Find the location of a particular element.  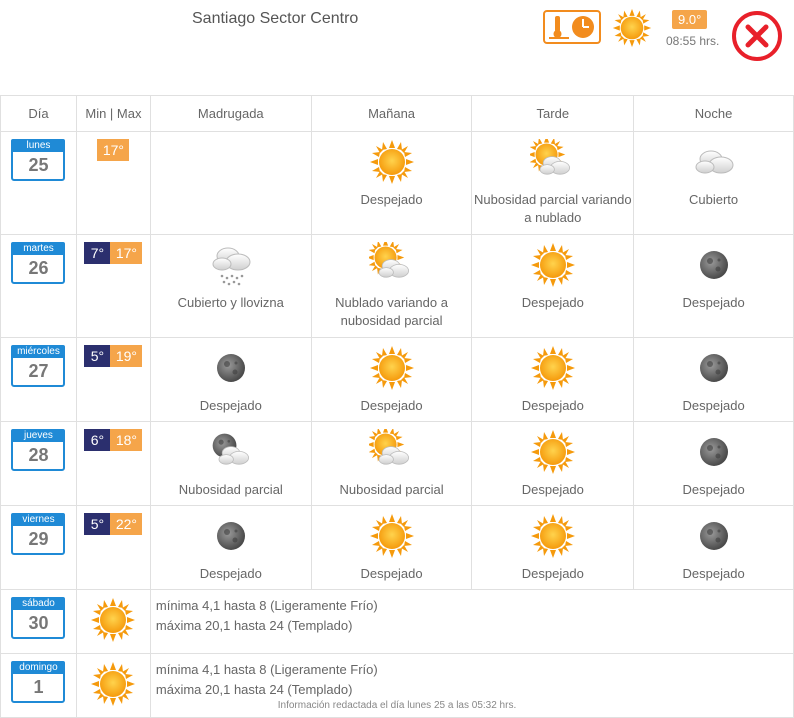

condition-label: Cubierto is located at coordinates (714, 199).